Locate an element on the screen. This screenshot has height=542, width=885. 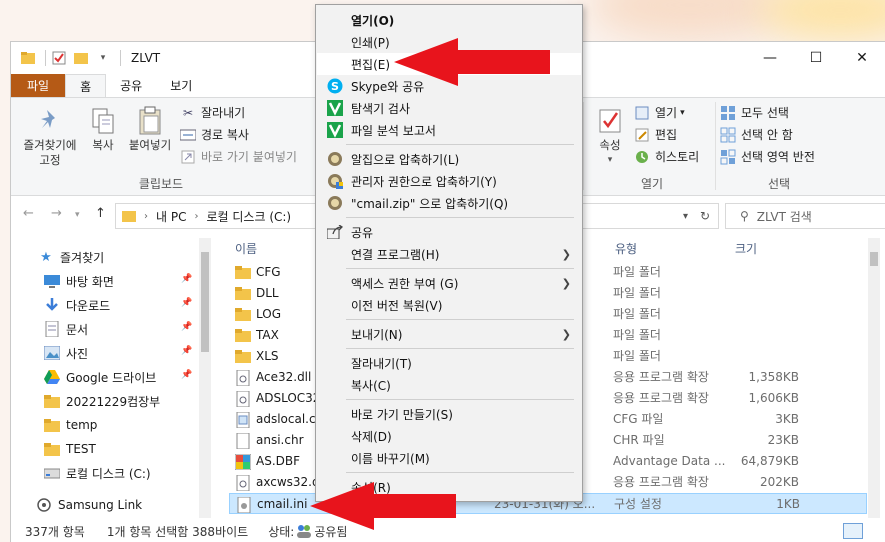
nav-item-label: TEST is located at coordinates (81, 449).